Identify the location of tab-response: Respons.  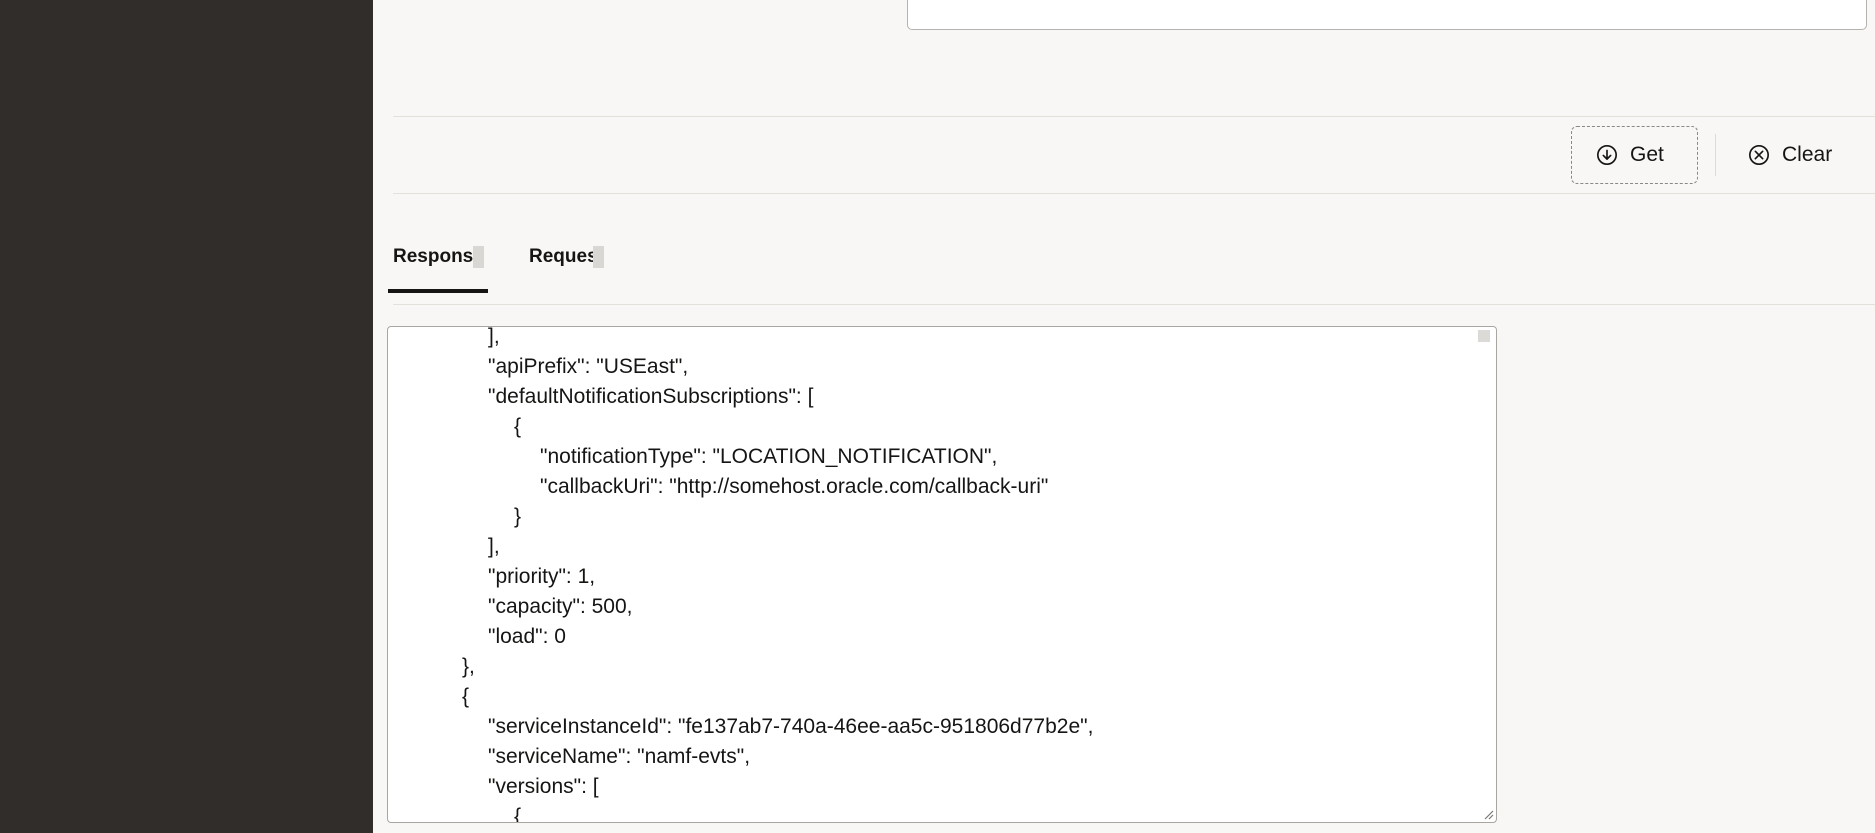
(438, 265).